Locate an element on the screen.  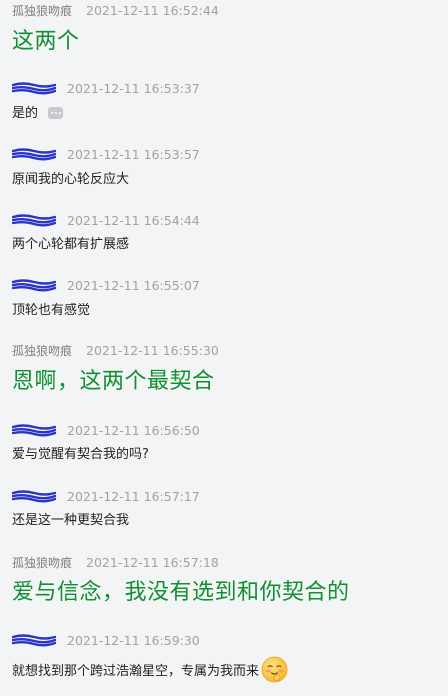
message-meta: 2021-12-11 16:53:37 is located at coordinates (106, 88).